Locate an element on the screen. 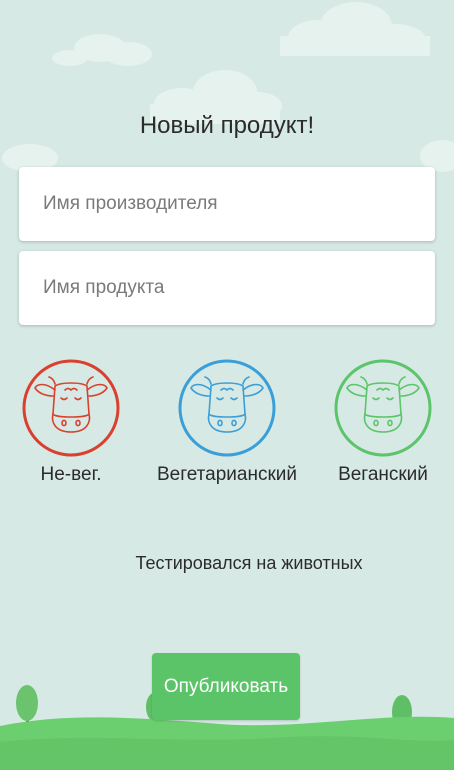 The width and height of the screenshot is (454, 770). animal-testing-toggle: Тестировался на животных is located at coordinates (227, 563).